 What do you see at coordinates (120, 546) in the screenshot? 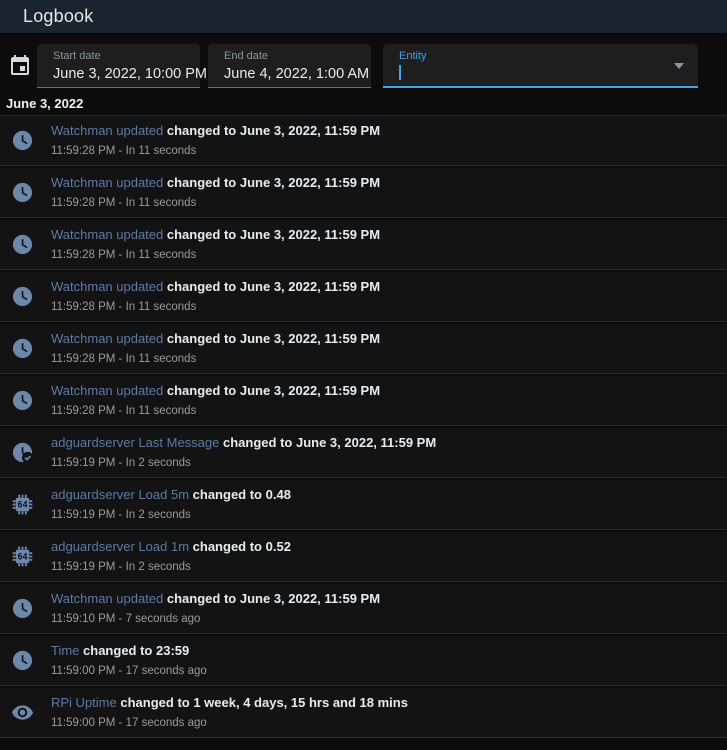
I see `entity-link: adguardserver Load 1m` at bounding box center [120, 546].